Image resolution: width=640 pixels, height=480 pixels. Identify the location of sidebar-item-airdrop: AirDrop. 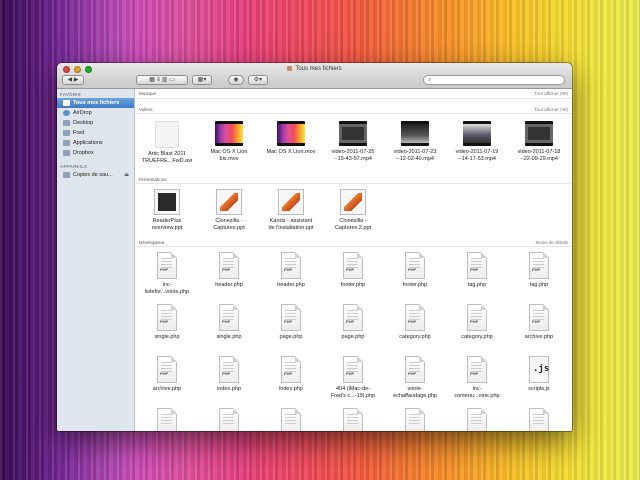
(95, 113).